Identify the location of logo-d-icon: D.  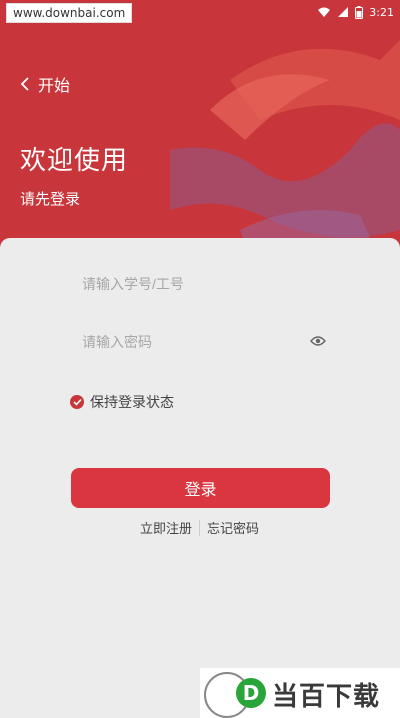
(251, 693).